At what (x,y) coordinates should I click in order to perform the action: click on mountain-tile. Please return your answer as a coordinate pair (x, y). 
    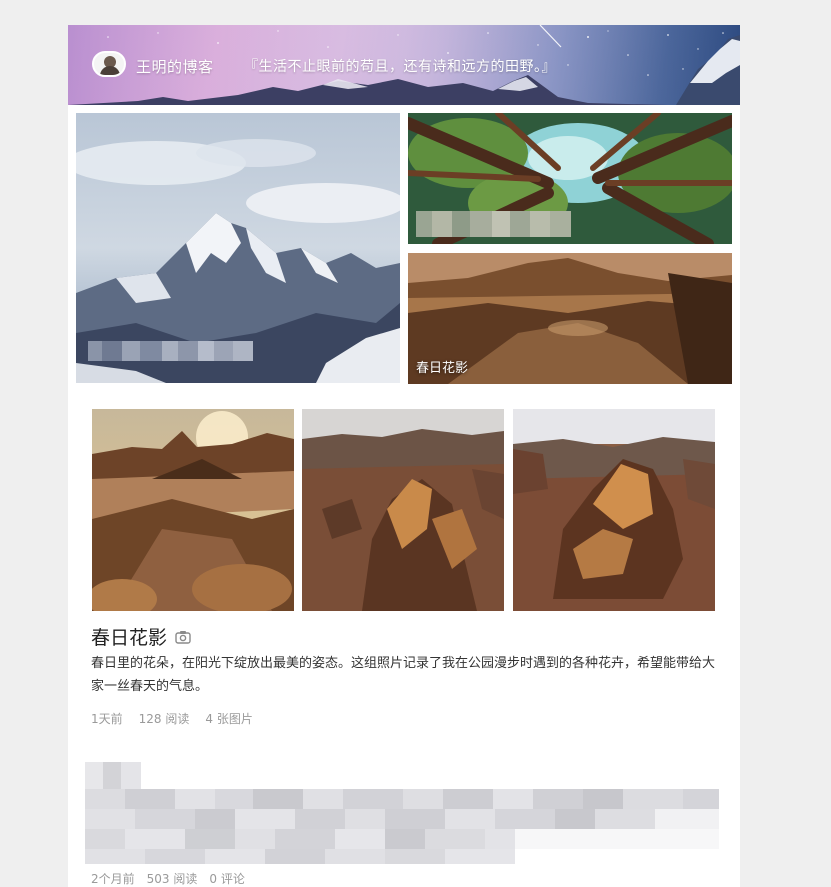
    Looking at the image, I should click on (238, 248).